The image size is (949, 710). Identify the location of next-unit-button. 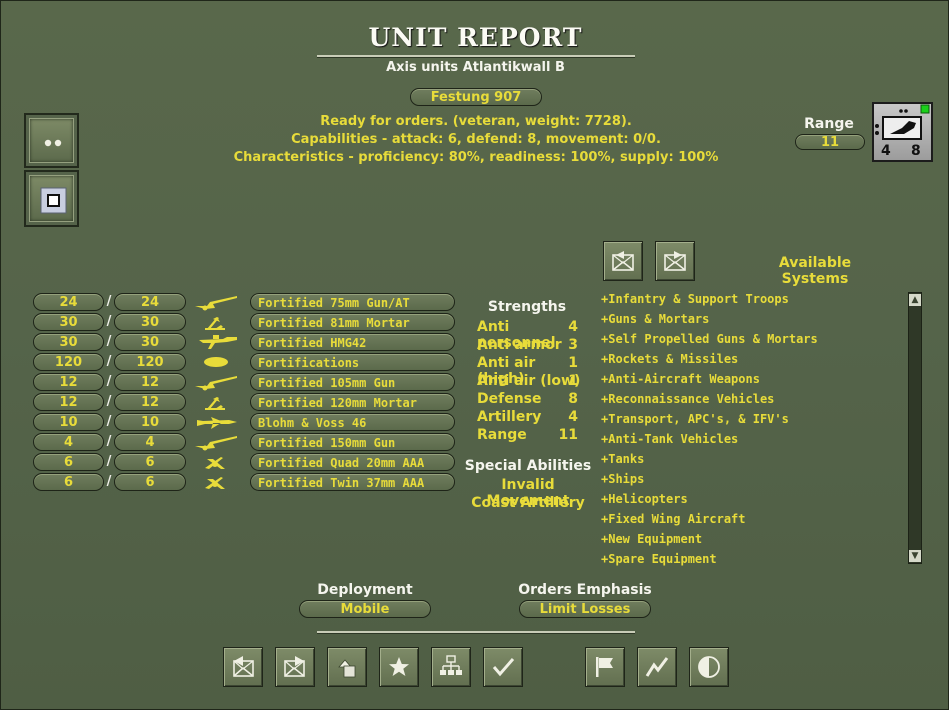
(675, 261).